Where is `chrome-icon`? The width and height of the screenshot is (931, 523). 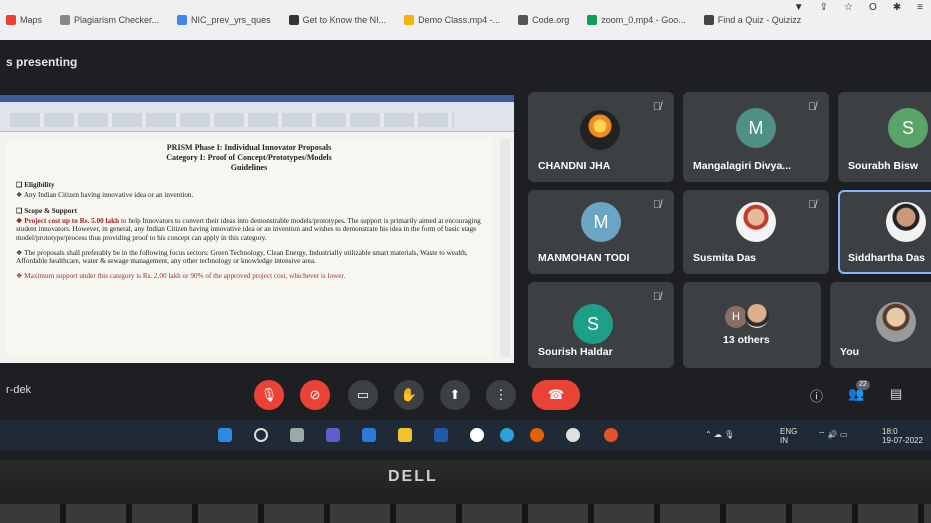
chrome-icon is located at coordinates (573, 435).